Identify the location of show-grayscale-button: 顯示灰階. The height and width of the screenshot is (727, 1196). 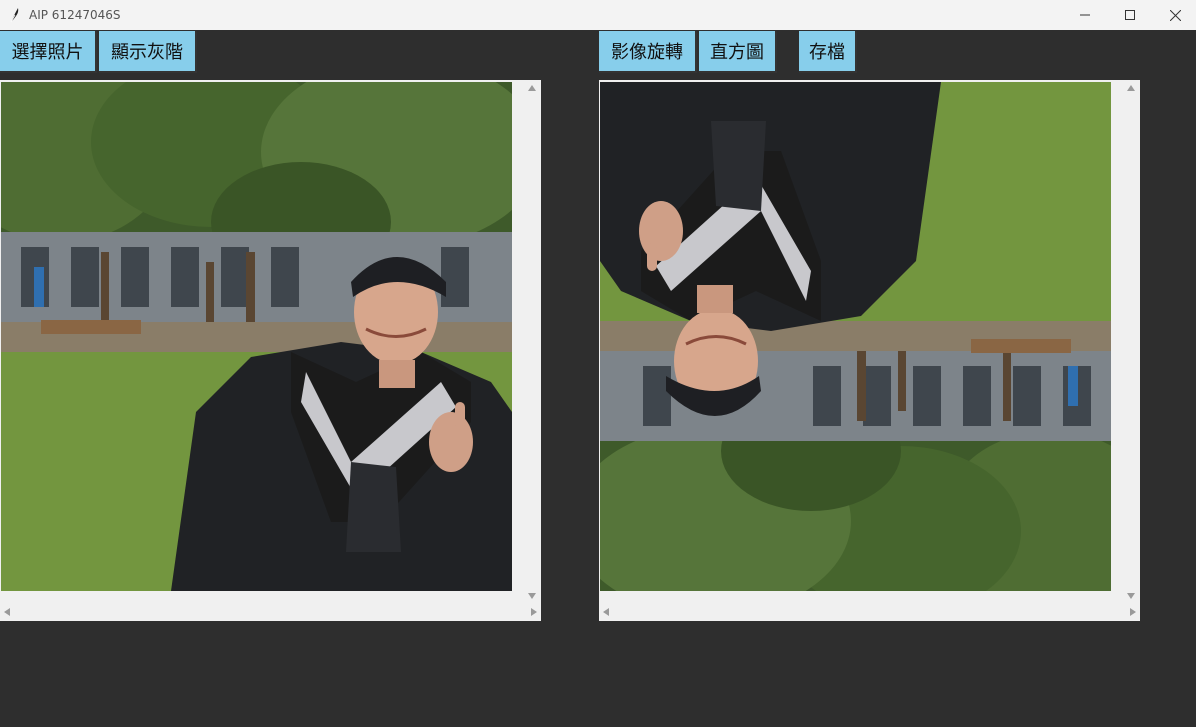
(148, 52).